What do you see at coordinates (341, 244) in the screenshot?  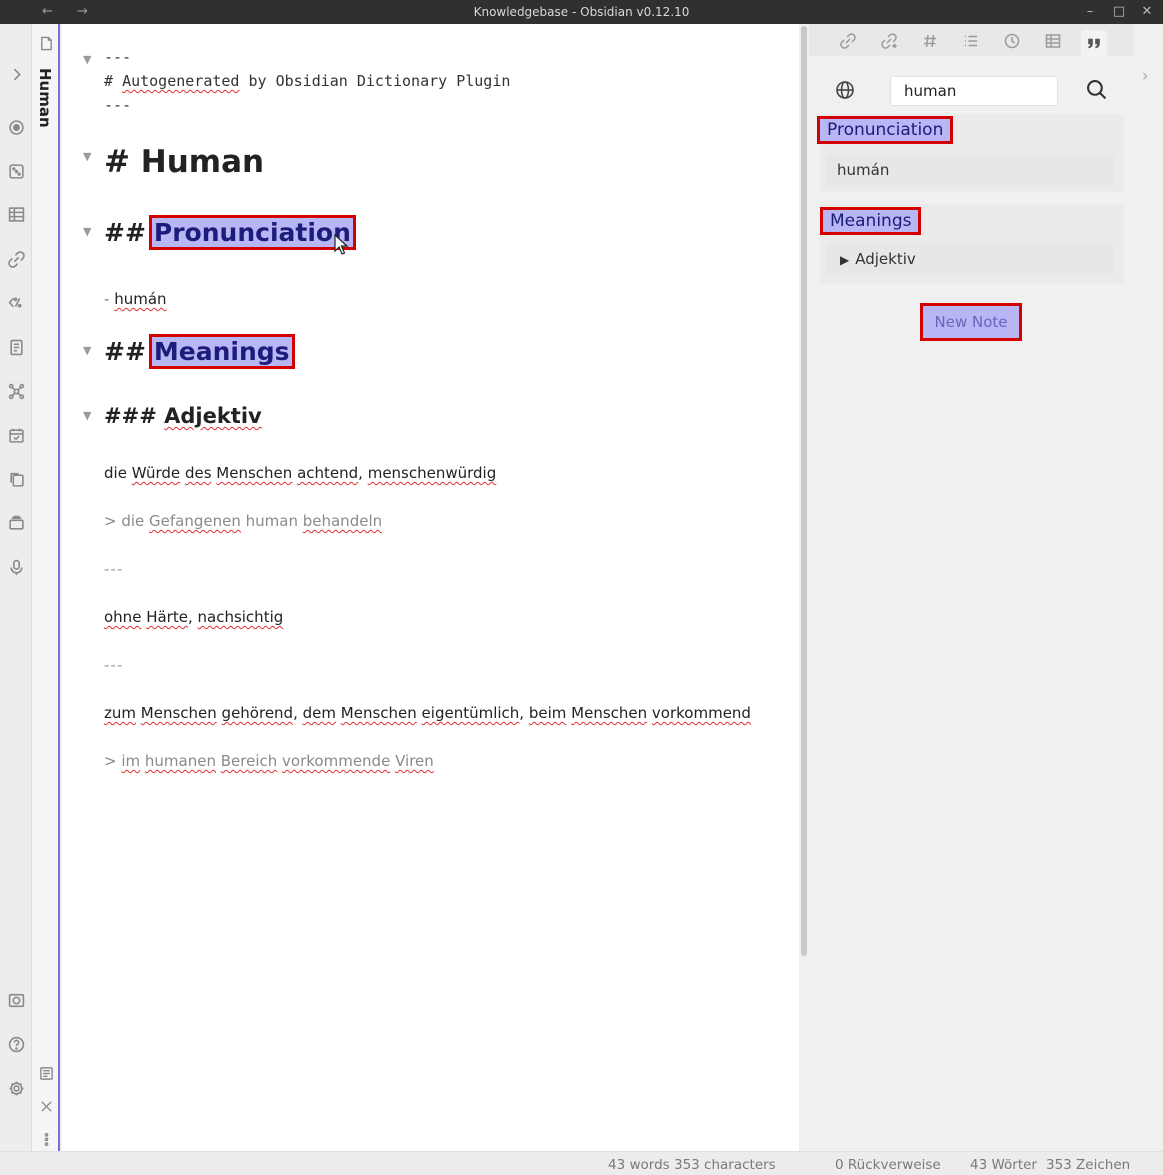 I see `mouse-cursor-icon` at bounding box center [341, 244].